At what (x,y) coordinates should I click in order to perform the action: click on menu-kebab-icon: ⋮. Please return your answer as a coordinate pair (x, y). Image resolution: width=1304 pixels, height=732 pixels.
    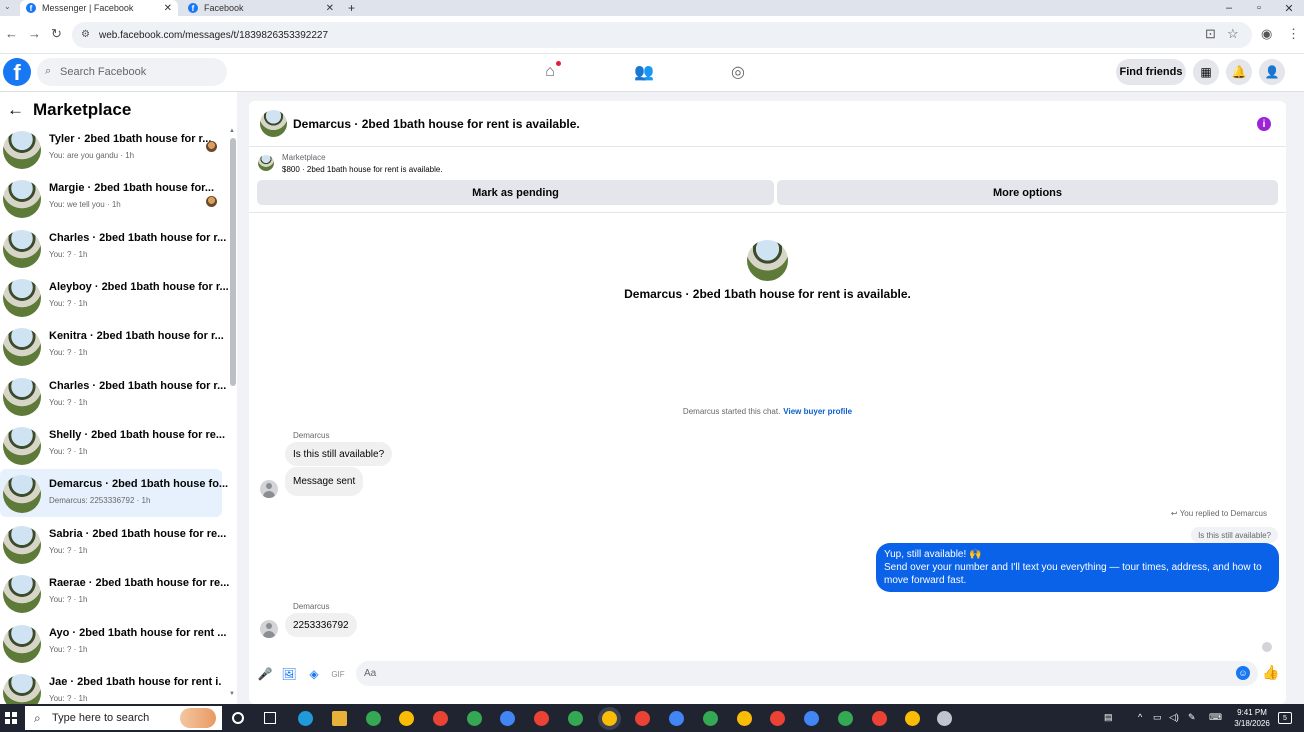
    Looking at the image, I should click on (1293, 34).